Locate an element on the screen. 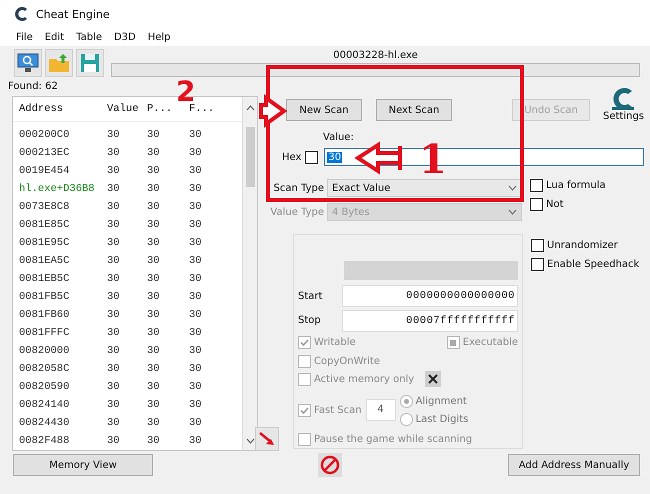  value-label: Value: is located at coordinates (339, 138).